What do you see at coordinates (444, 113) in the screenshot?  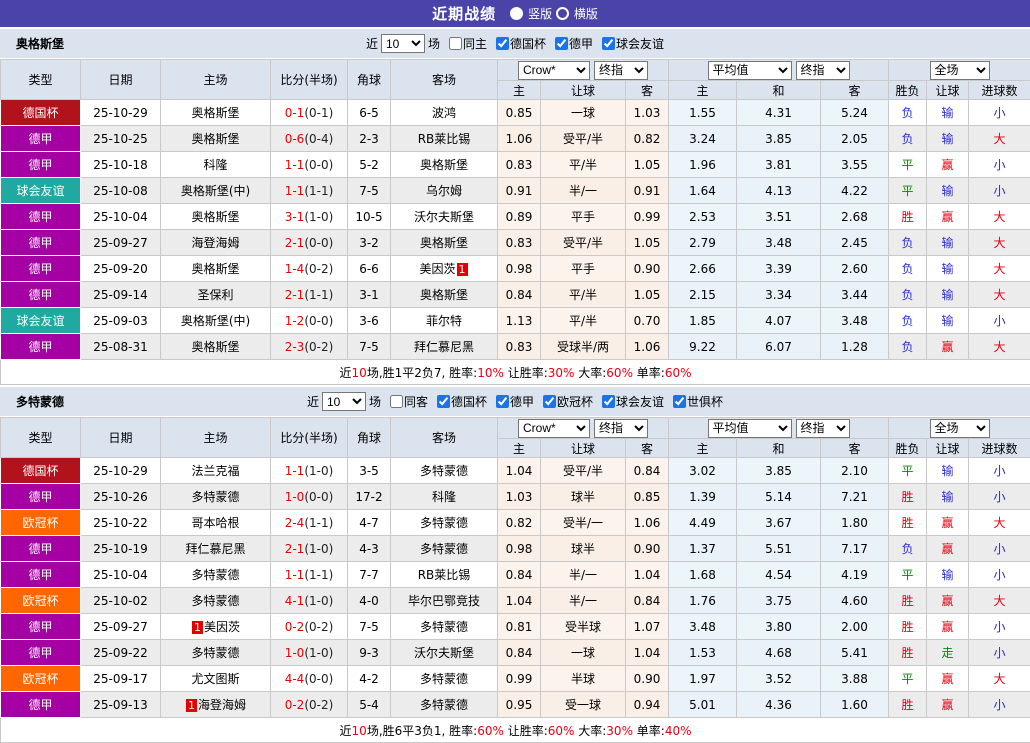 I see `away-team-link: 波鸿` at bounding box center [444, 113].